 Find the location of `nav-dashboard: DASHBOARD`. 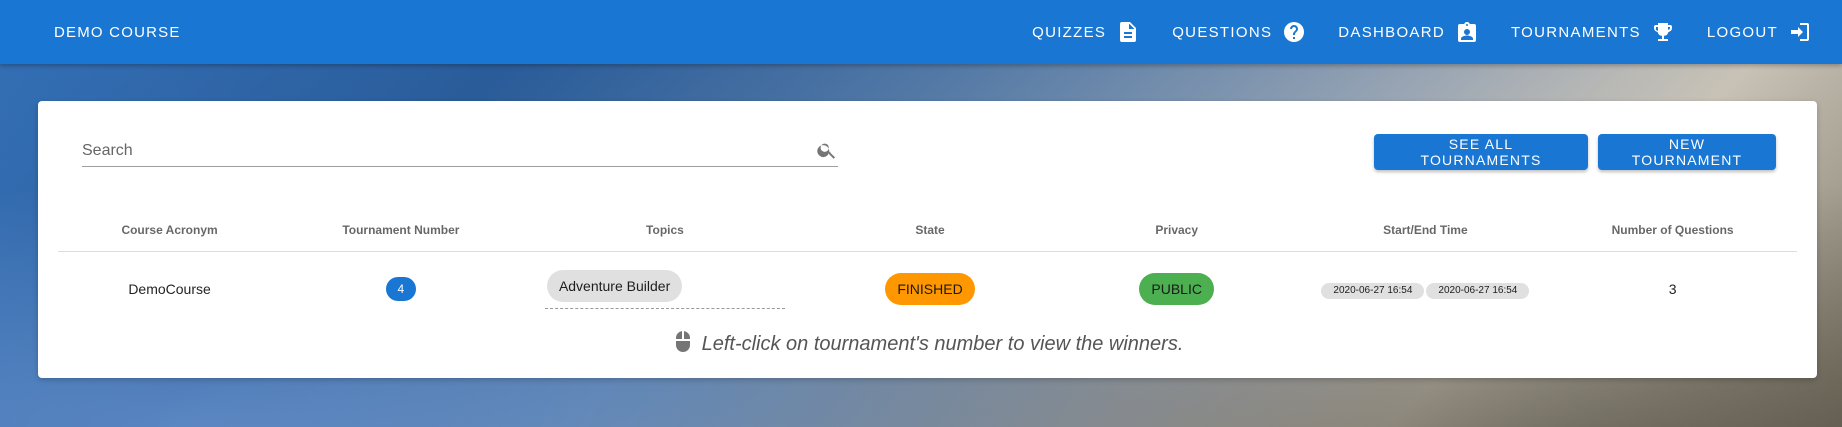

nav-dashboard: DASHBOARD is located at coordinates (1408, 32).